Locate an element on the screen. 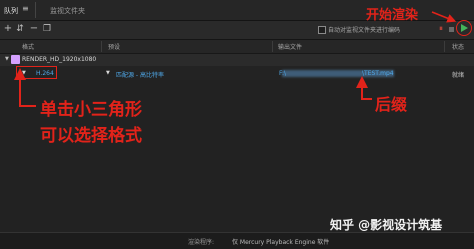  remove-icon: − is located at coordinates (34, 29).